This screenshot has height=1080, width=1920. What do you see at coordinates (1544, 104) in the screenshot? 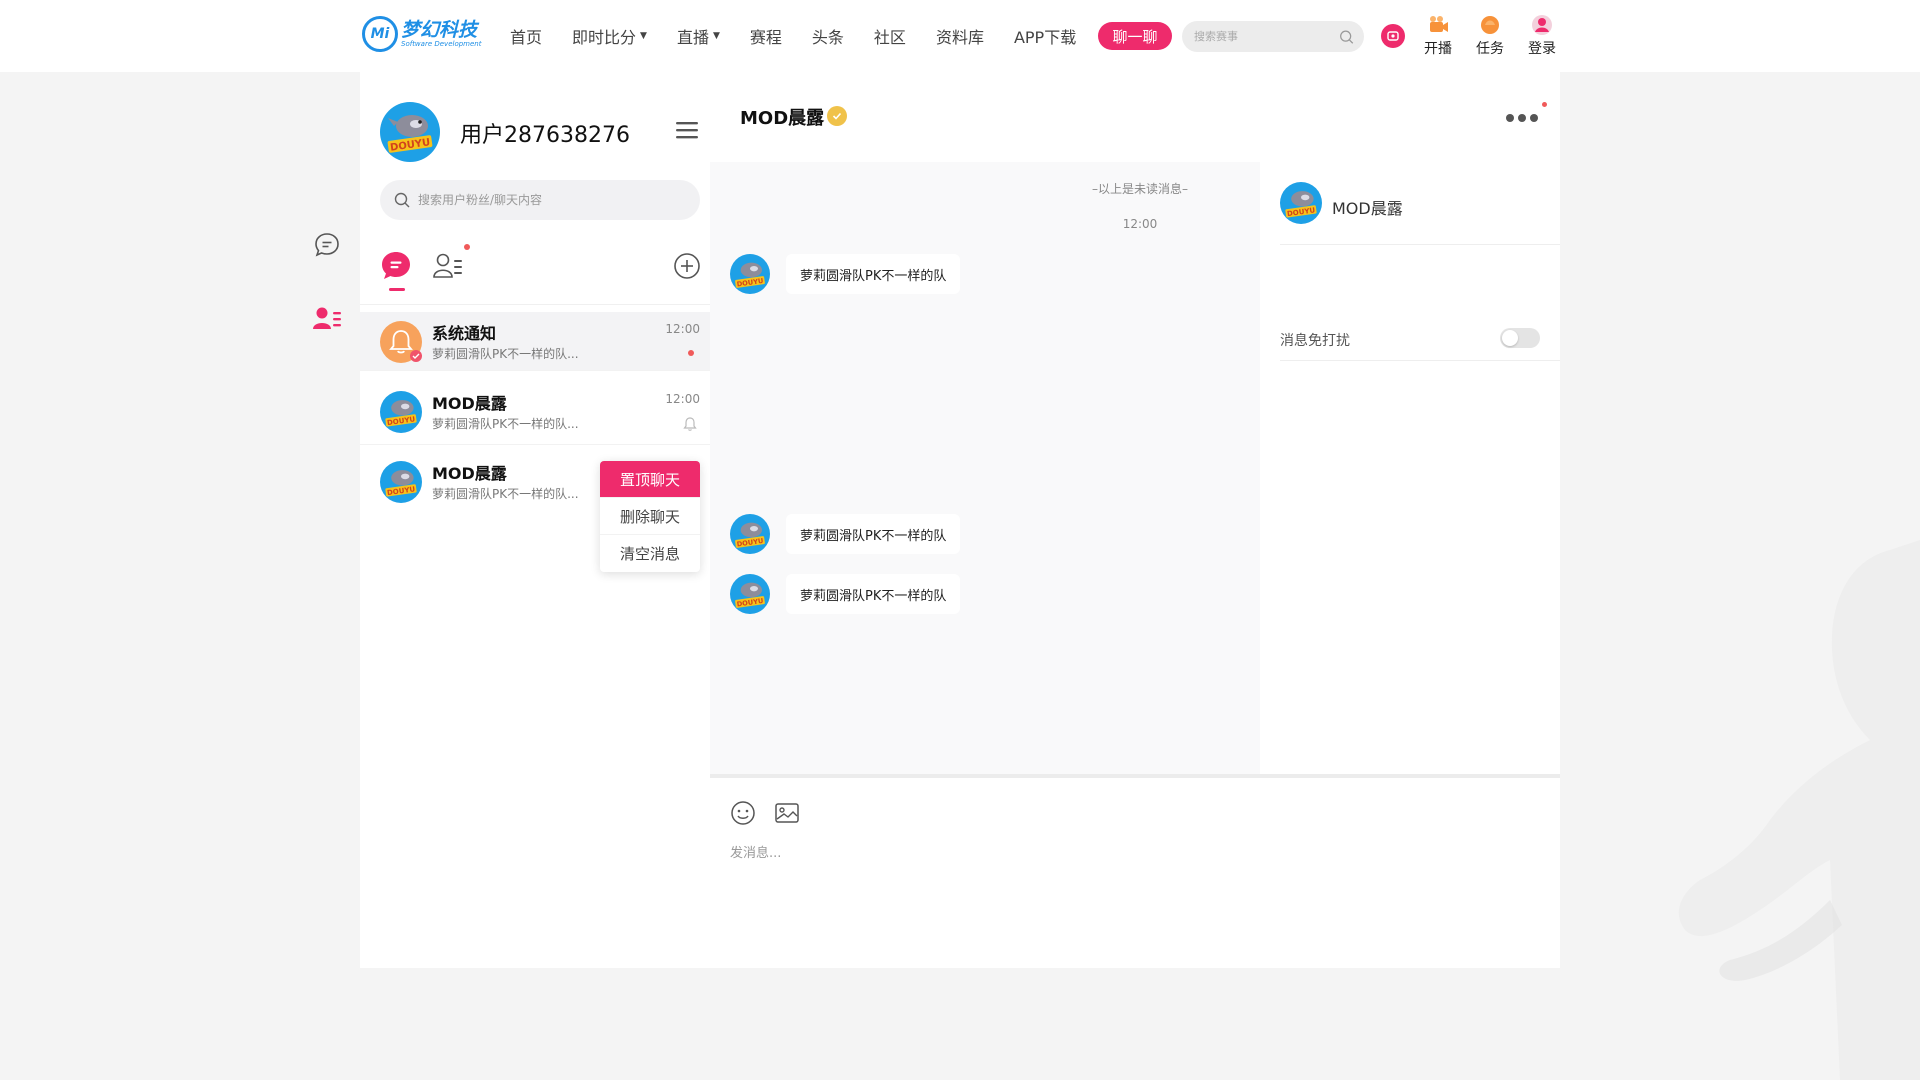
I see `more-options-dot` at bounding box center [1544, 104].